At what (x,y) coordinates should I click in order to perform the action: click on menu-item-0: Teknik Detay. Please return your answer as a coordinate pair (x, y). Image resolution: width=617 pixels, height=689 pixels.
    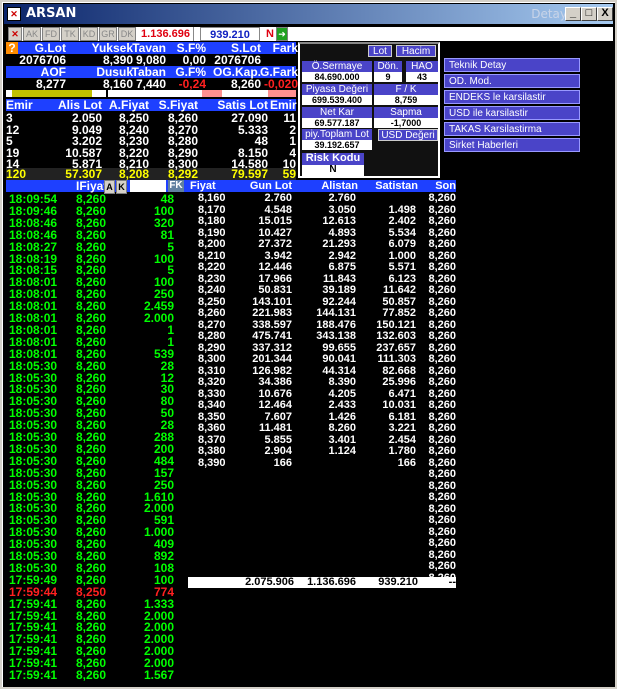
    Looking at the image, I should click on (512, 65).